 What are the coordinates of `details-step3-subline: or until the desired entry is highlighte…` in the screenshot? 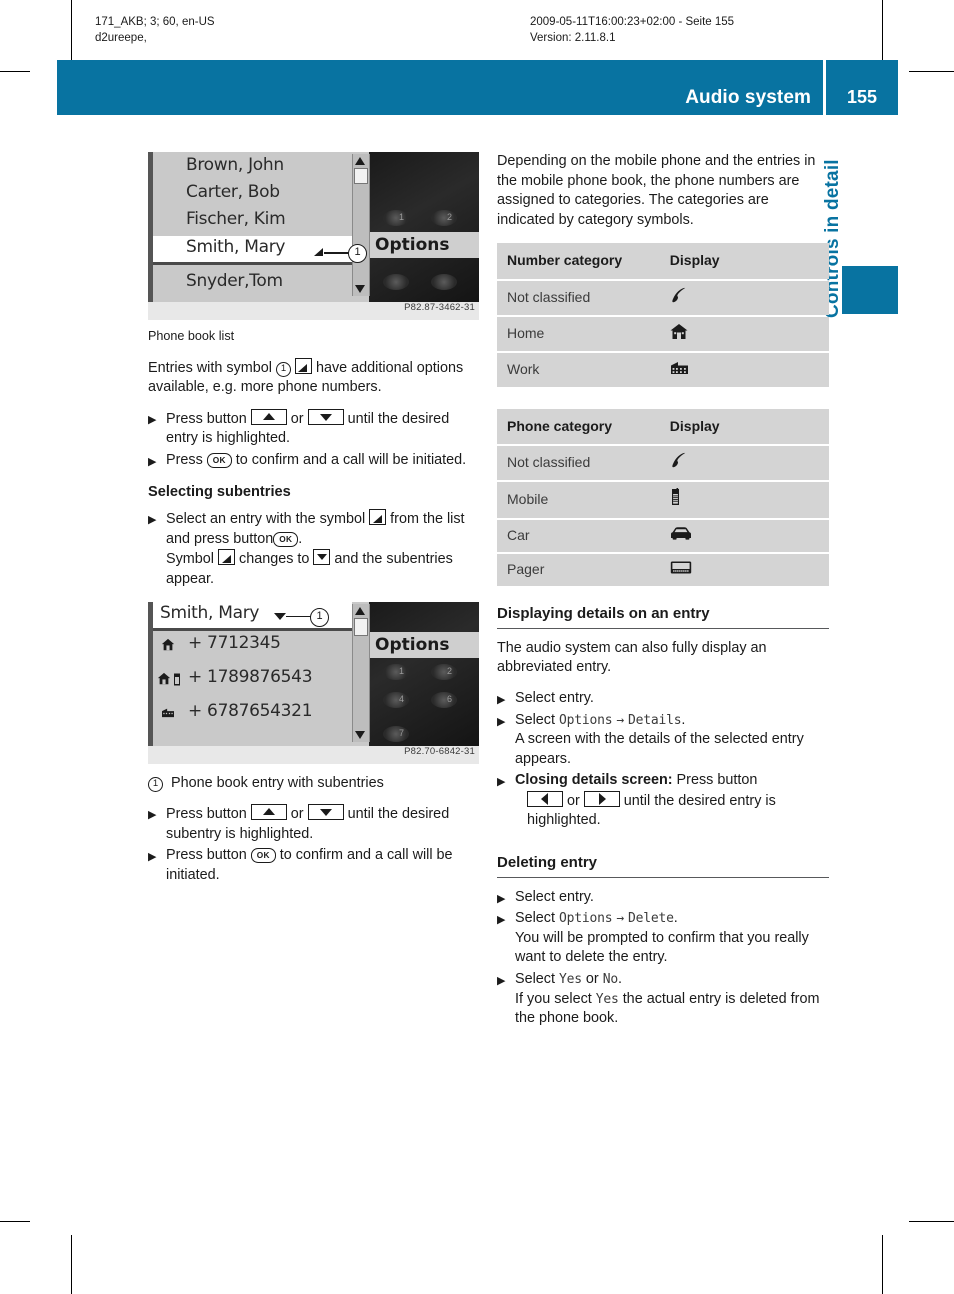 It's located at (672, 810).